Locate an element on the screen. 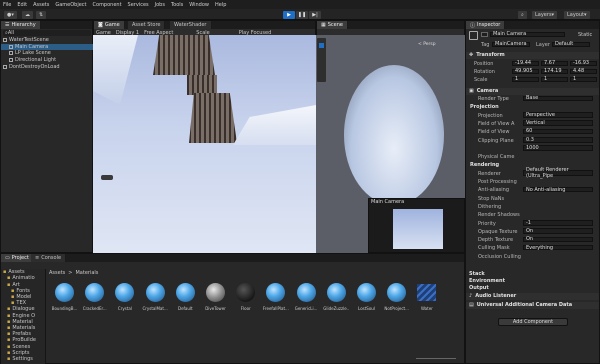 This screenshot has width=600, height=364. menu-item-component: Component is located at coordinates (107, 5).